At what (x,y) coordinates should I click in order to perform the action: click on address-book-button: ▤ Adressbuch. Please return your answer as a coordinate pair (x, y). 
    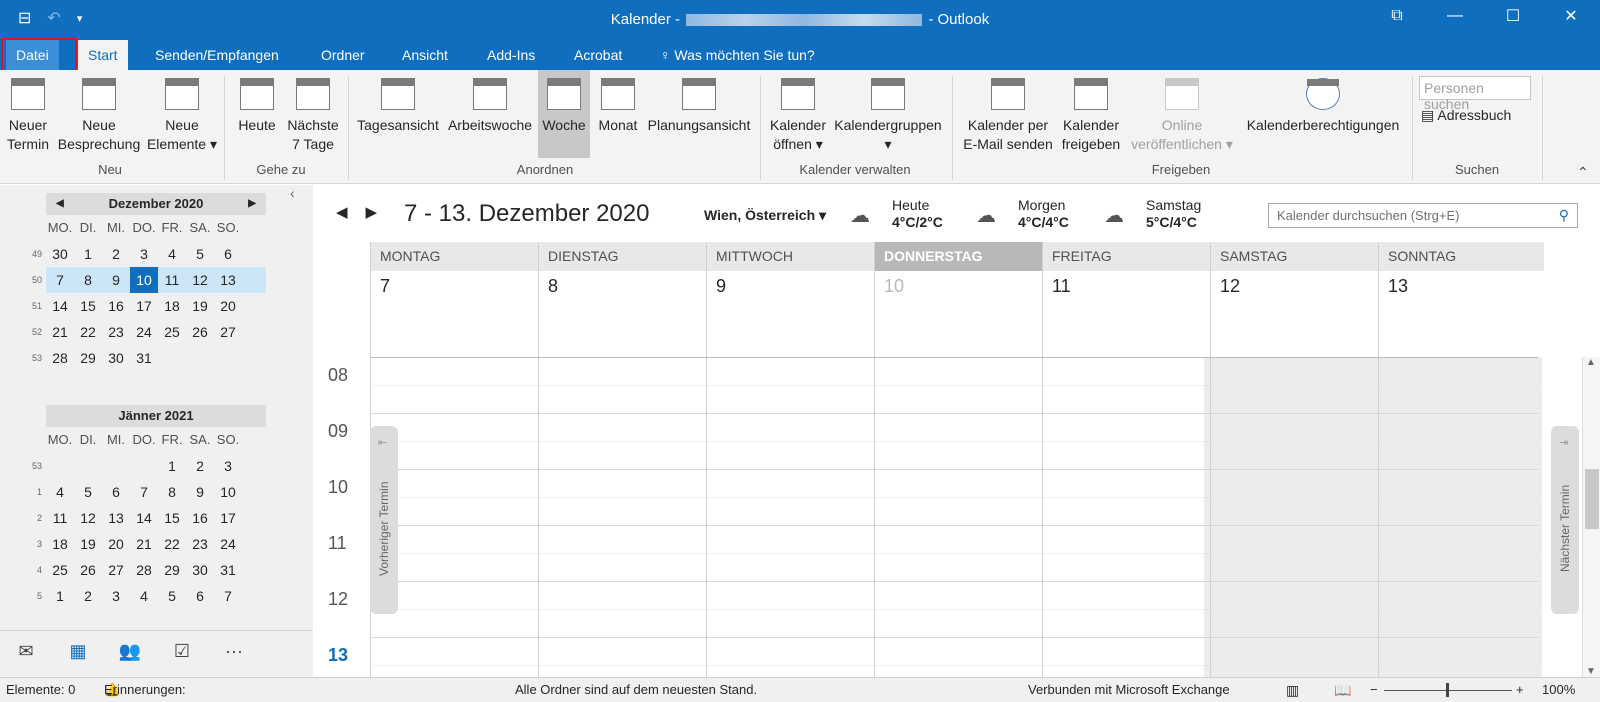
    Looking at the image, I should click on (1466, 115).